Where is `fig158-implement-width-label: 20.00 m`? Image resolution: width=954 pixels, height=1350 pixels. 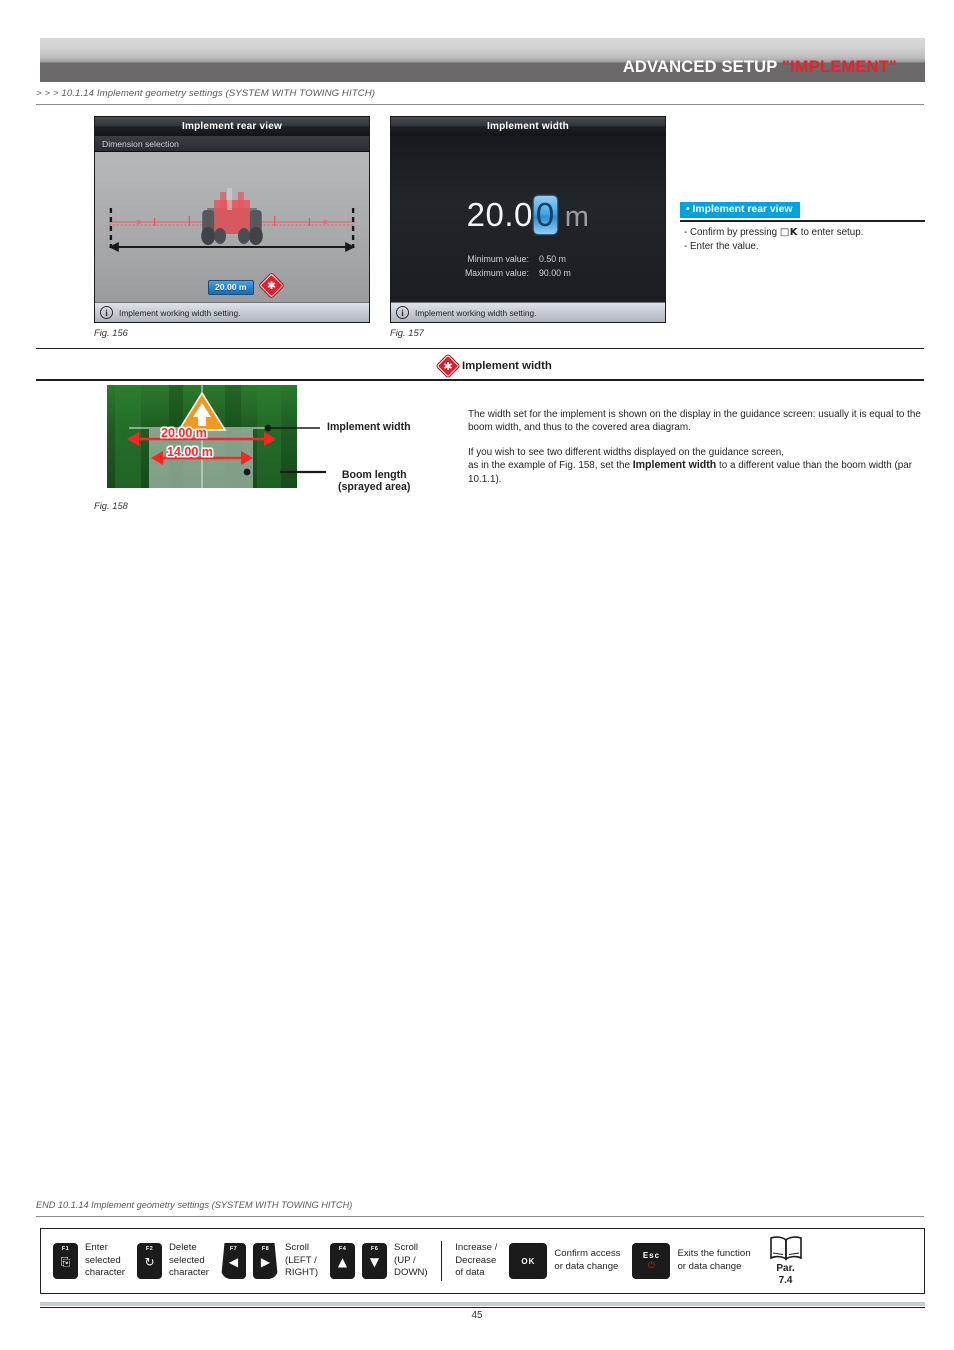
fig158-implement-width-label: 20.00 m is located at coordinates (184, 433).